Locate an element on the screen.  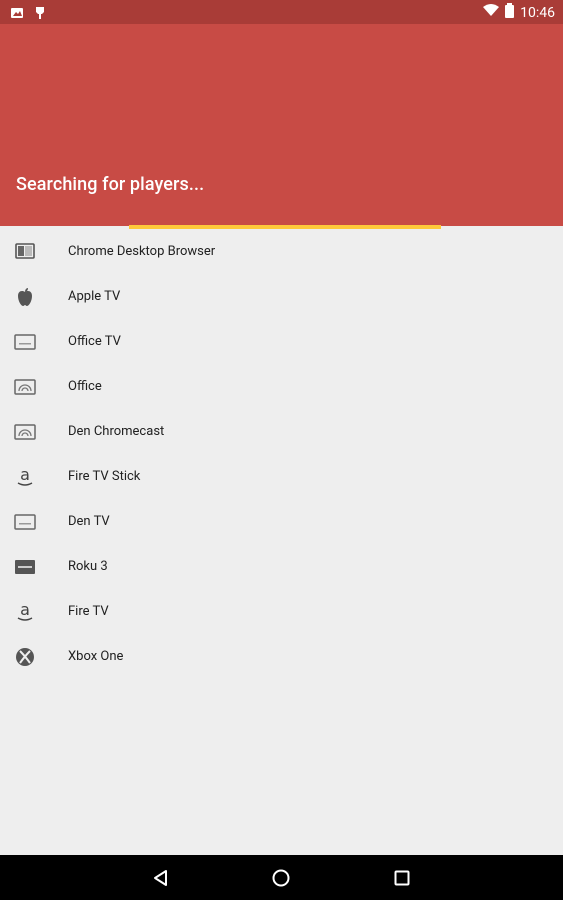
list-item-label: Apple TV is located at coordinates (94, 296).